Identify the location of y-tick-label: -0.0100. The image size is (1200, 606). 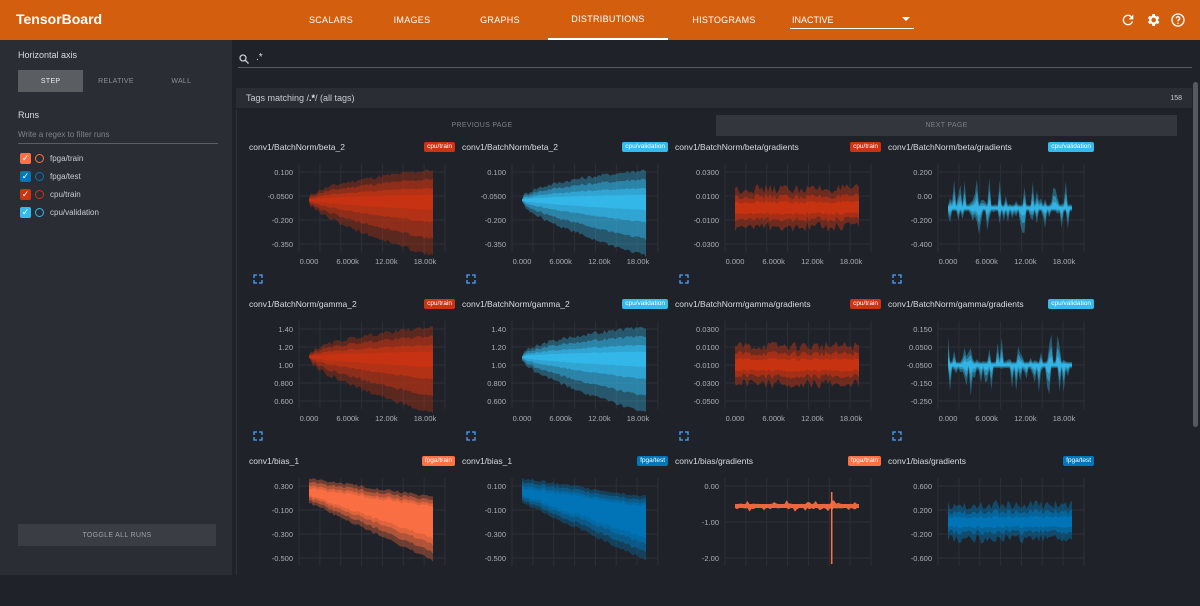
(706, 365).